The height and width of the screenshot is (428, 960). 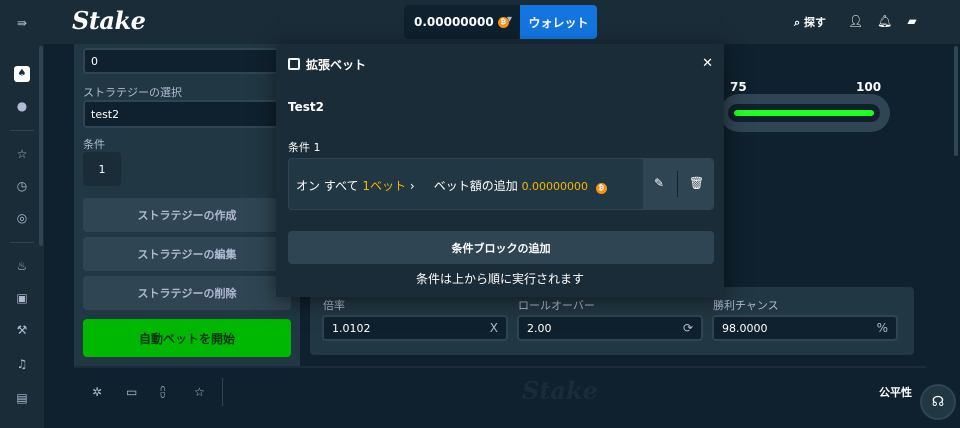 I want to click on condition-every: すべて, so click(x=341, y=186).